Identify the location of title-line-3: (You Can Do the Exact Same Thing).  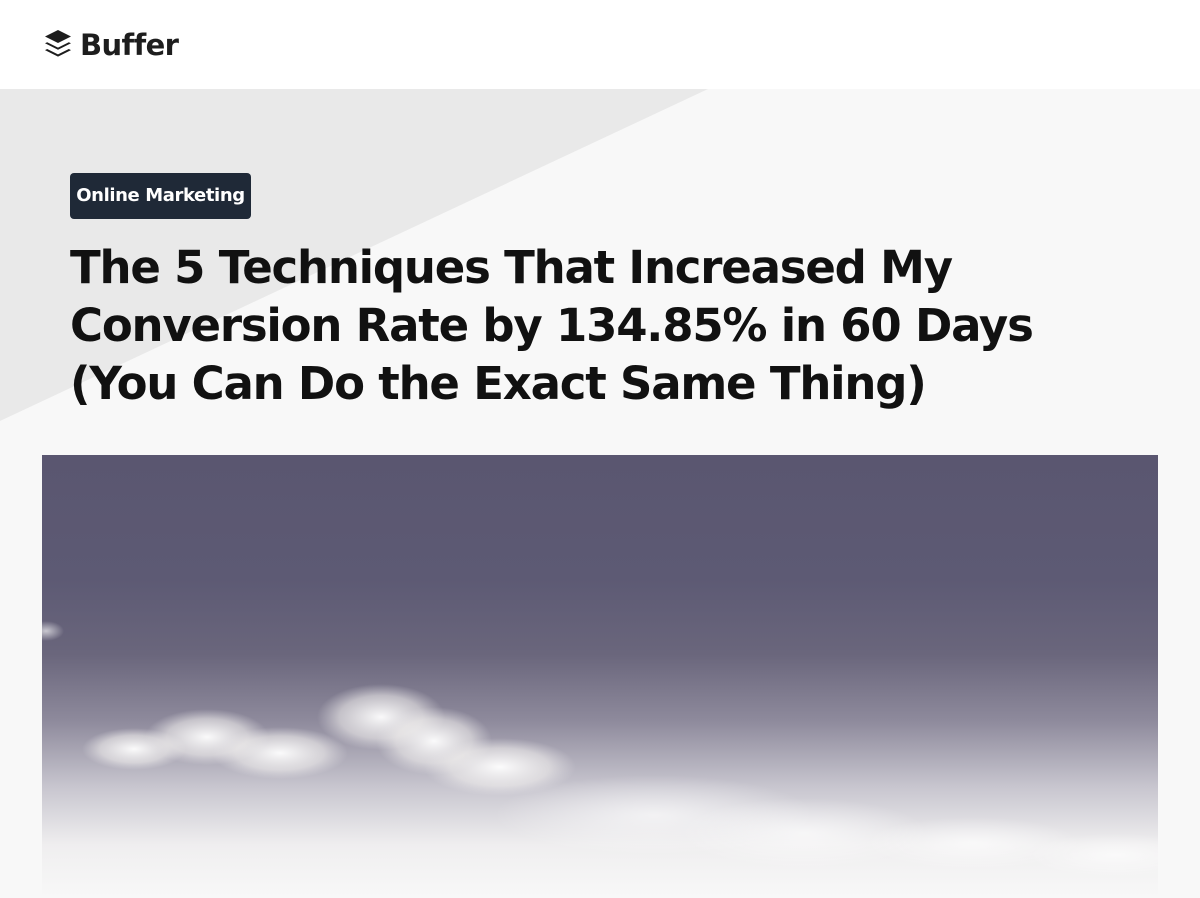
(498, 383).